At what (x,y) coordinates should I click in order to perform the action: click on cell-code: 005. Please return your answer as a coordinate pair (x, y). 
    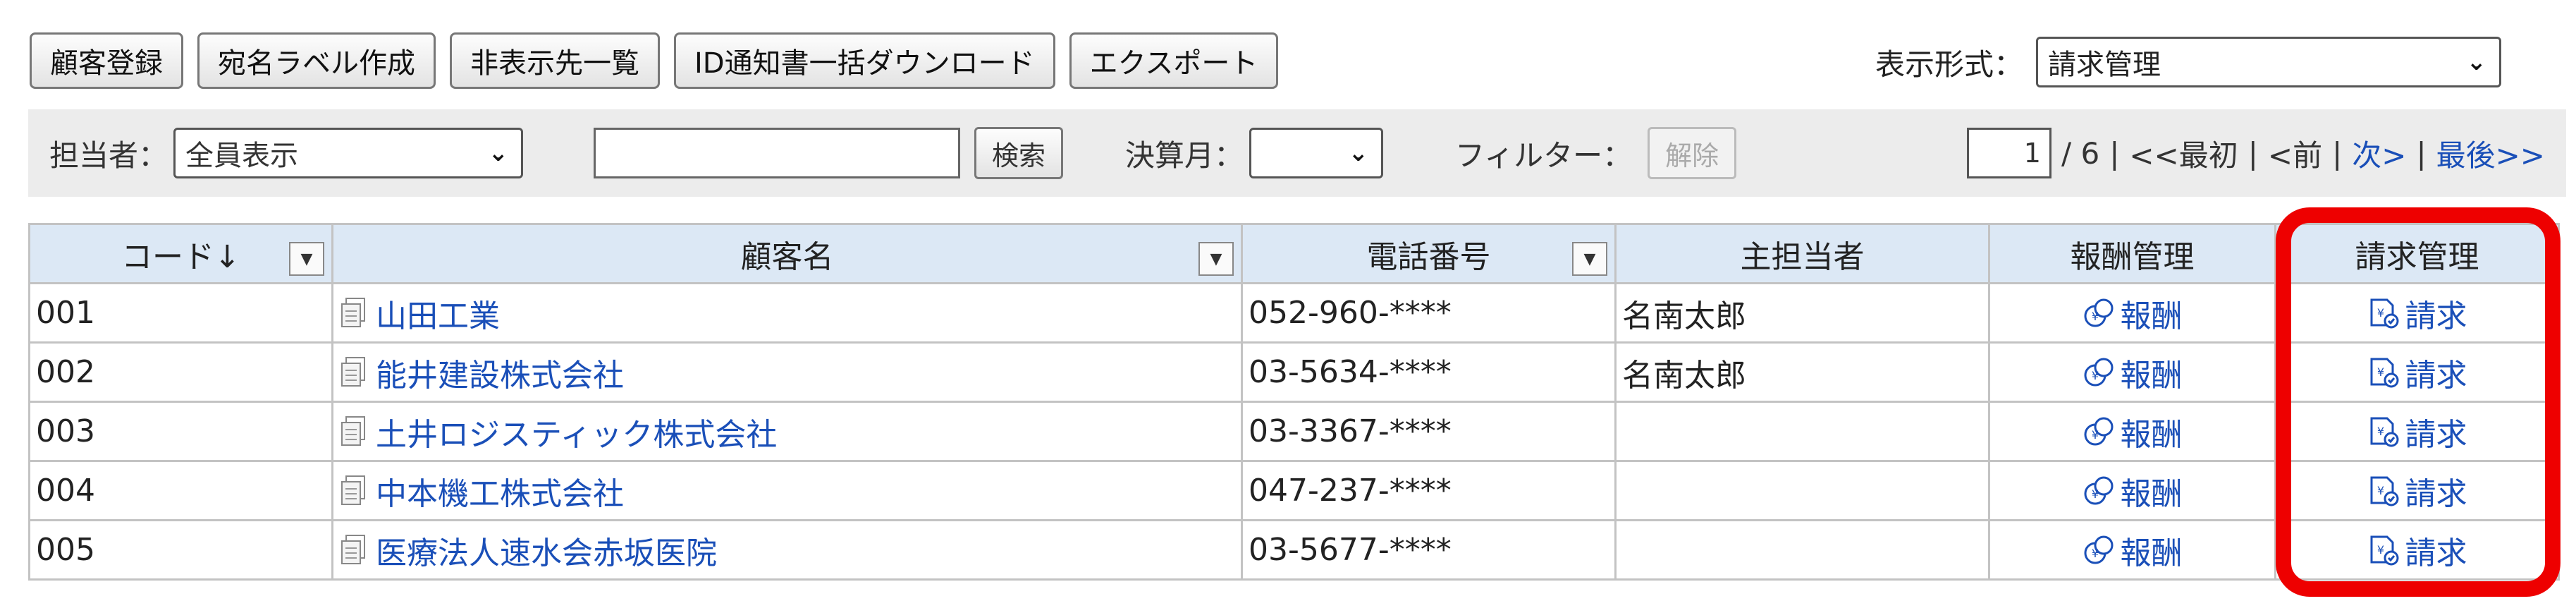
    Looking at the image, I should click on (180, 550).